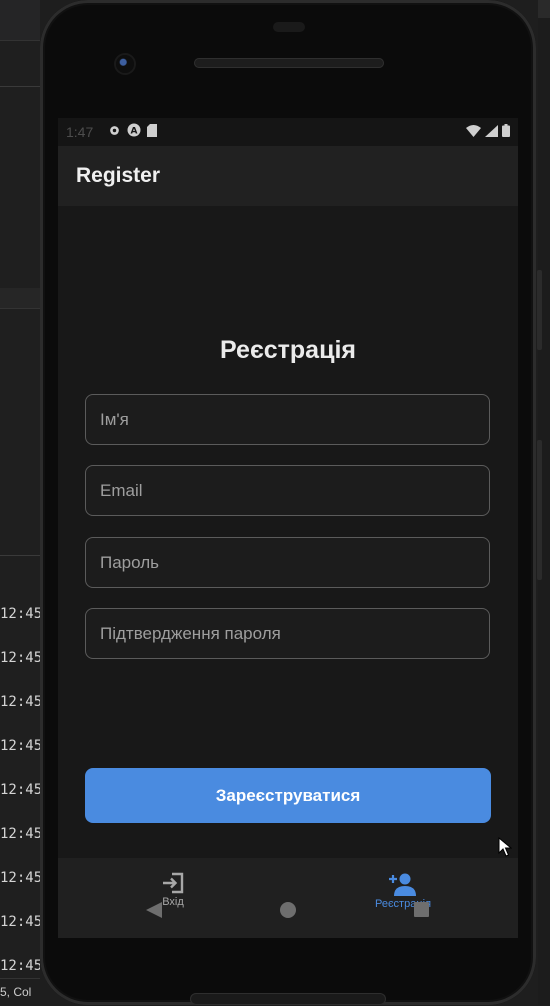  What do you see at coordinates (539, 510) in the screenshot?
I see `volume-button` at bounding box center [539, 510].